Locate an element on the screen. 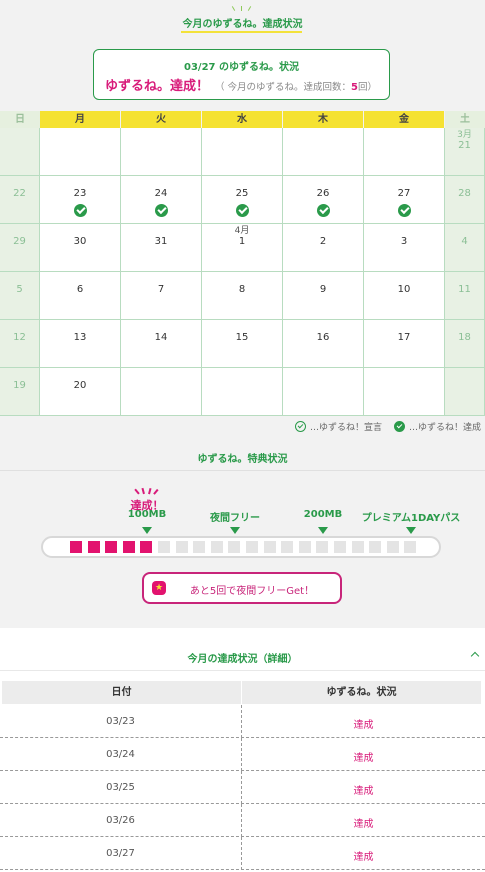 The image size is (485, 872). status-summary: ゆずるね。達成！ （ 今月のゆずるね。達成回数：5回） is located at coordinates (241, 84).